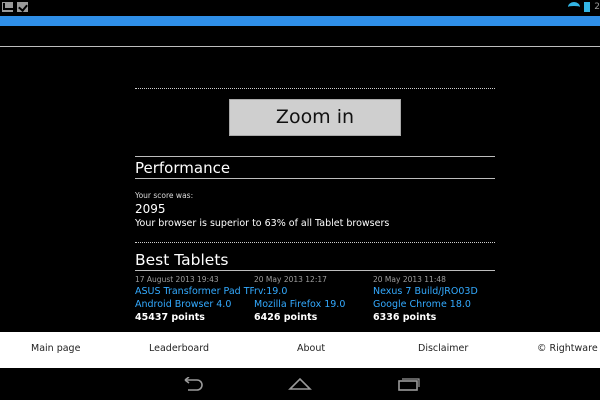 The width and height of the screenshot is (600, 400). Describe the element at coordinates (574, 7) in the screenshot. I see `wifi-icon` at that location.